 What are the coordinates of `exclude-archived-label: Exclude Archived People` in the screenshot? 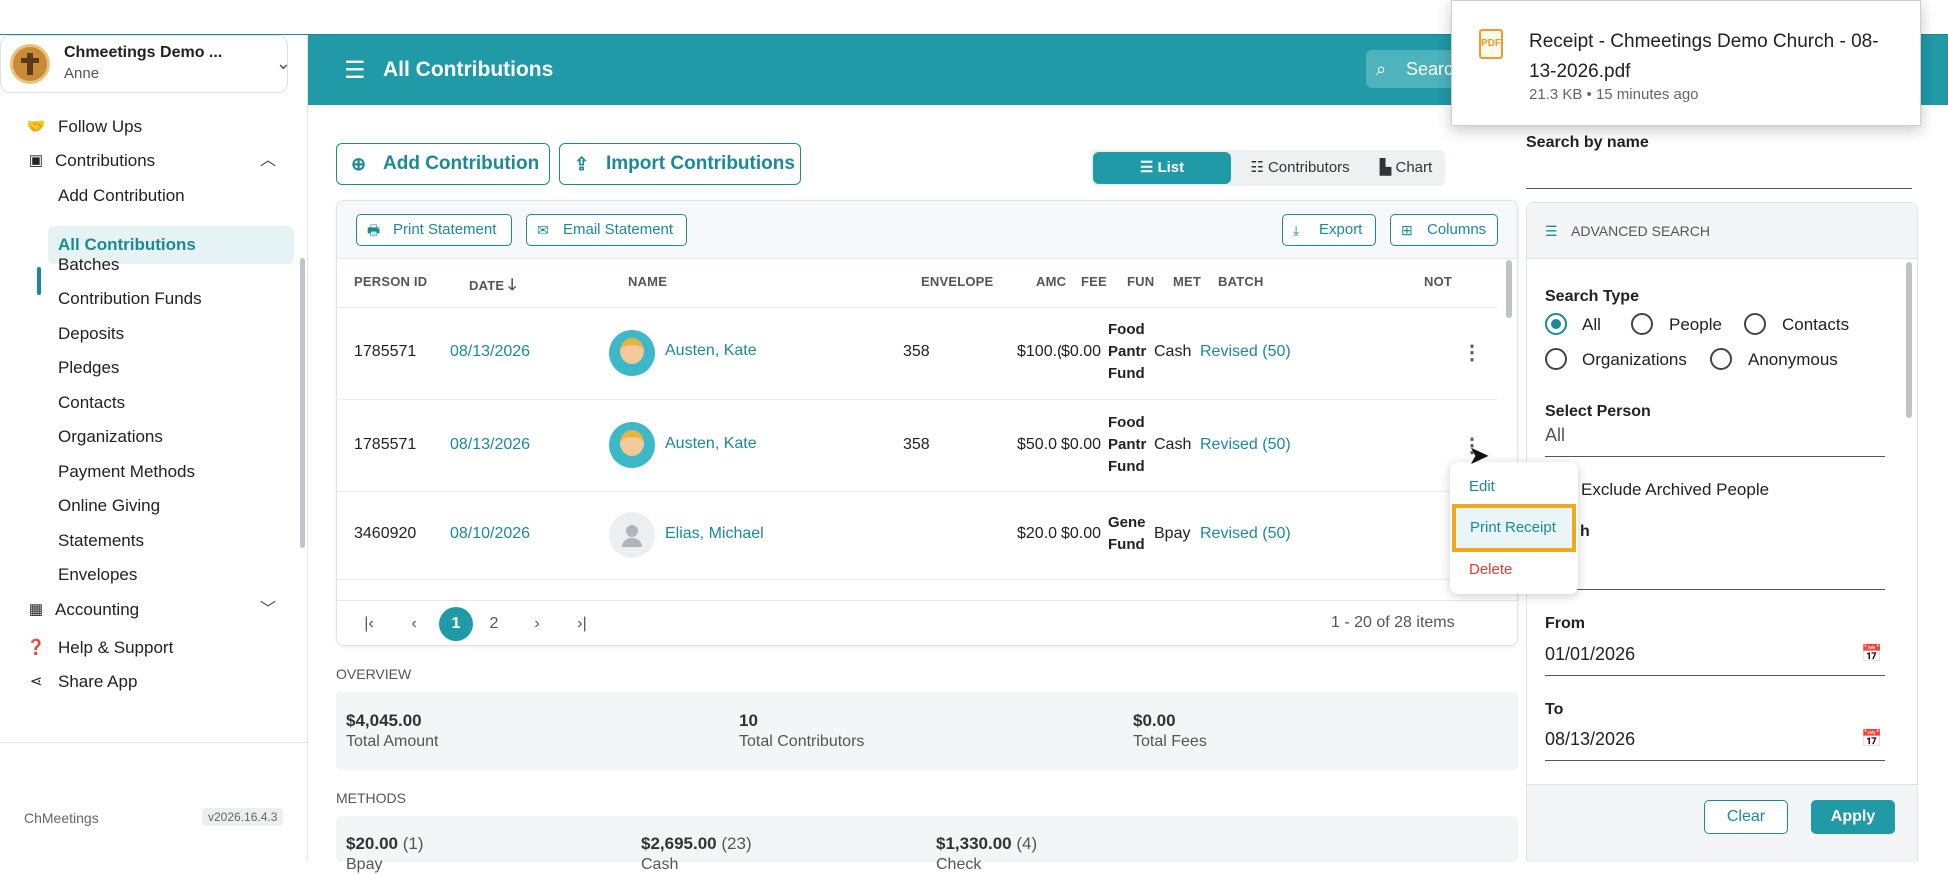 It's located at (1675, 490).